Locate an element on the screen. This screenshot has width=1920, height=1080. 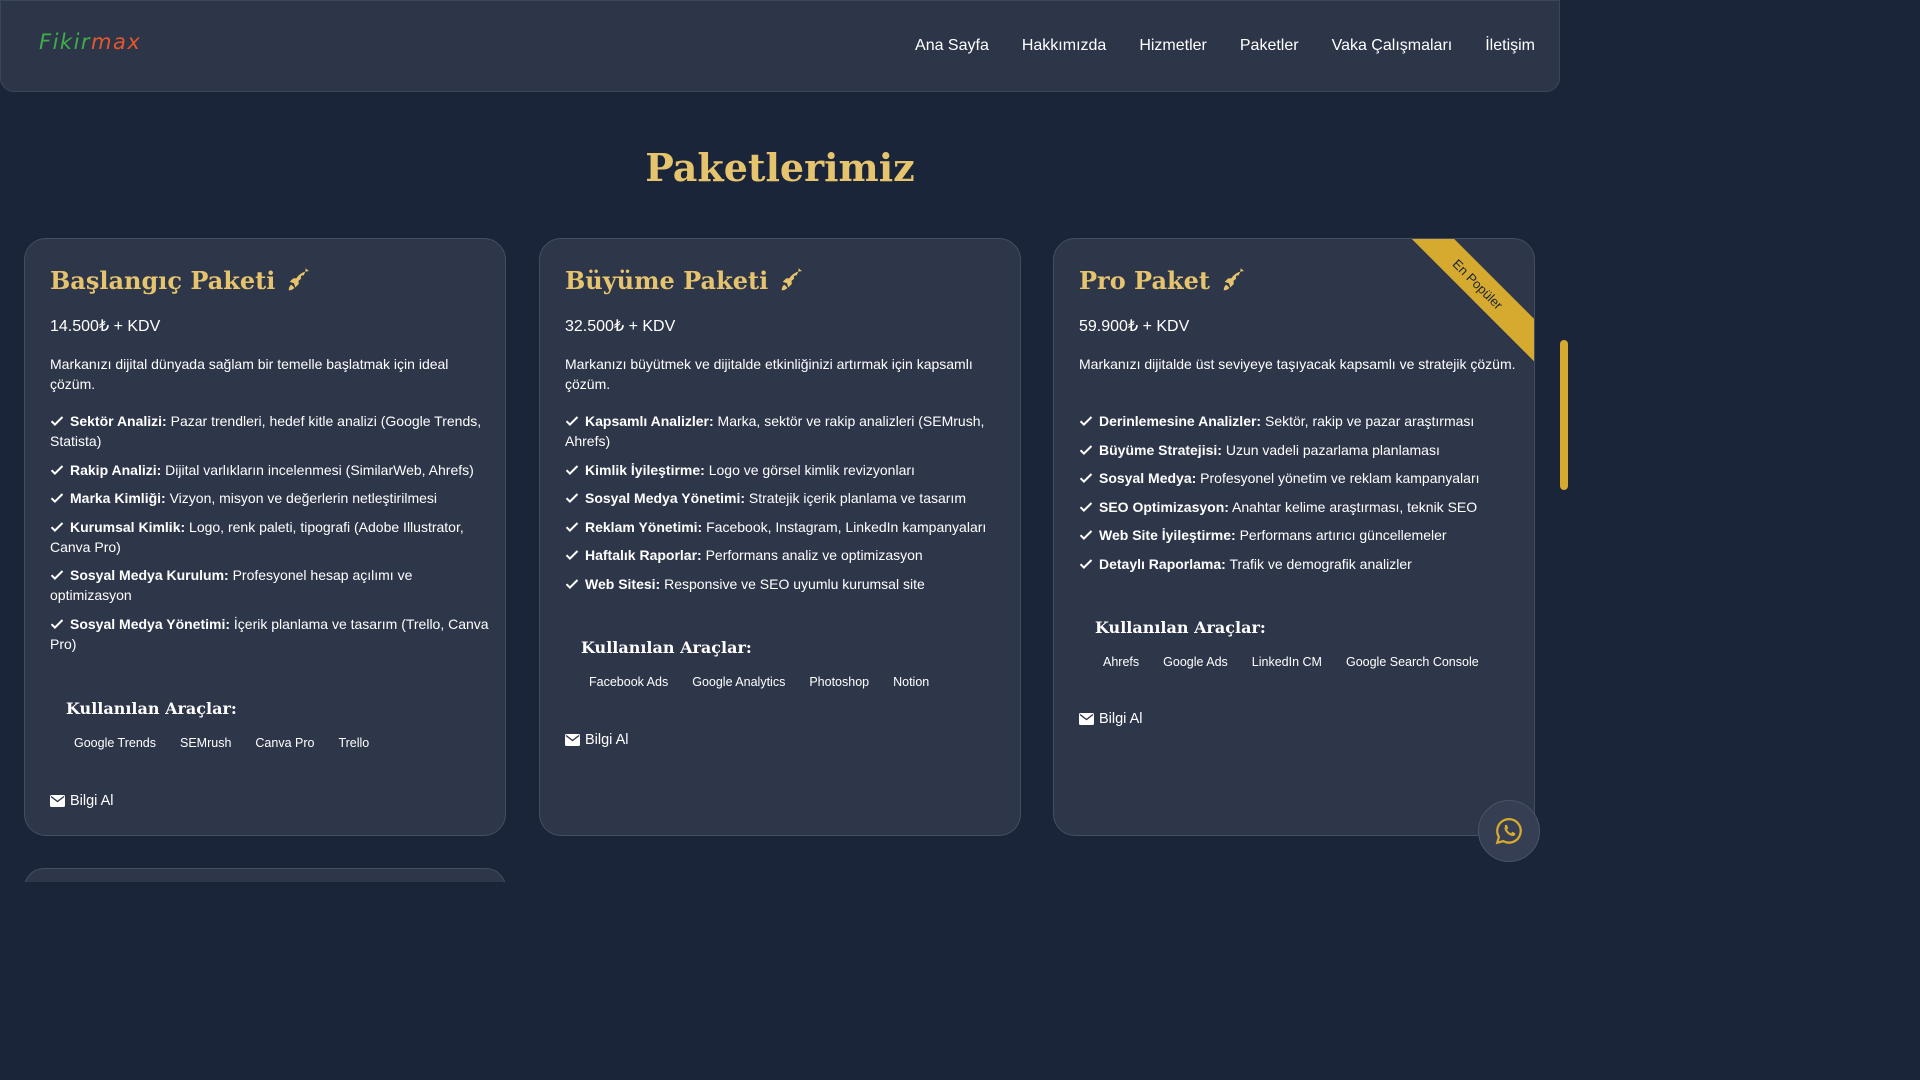
section-title: Paketlerimiz is located at coordinates (780, 167).